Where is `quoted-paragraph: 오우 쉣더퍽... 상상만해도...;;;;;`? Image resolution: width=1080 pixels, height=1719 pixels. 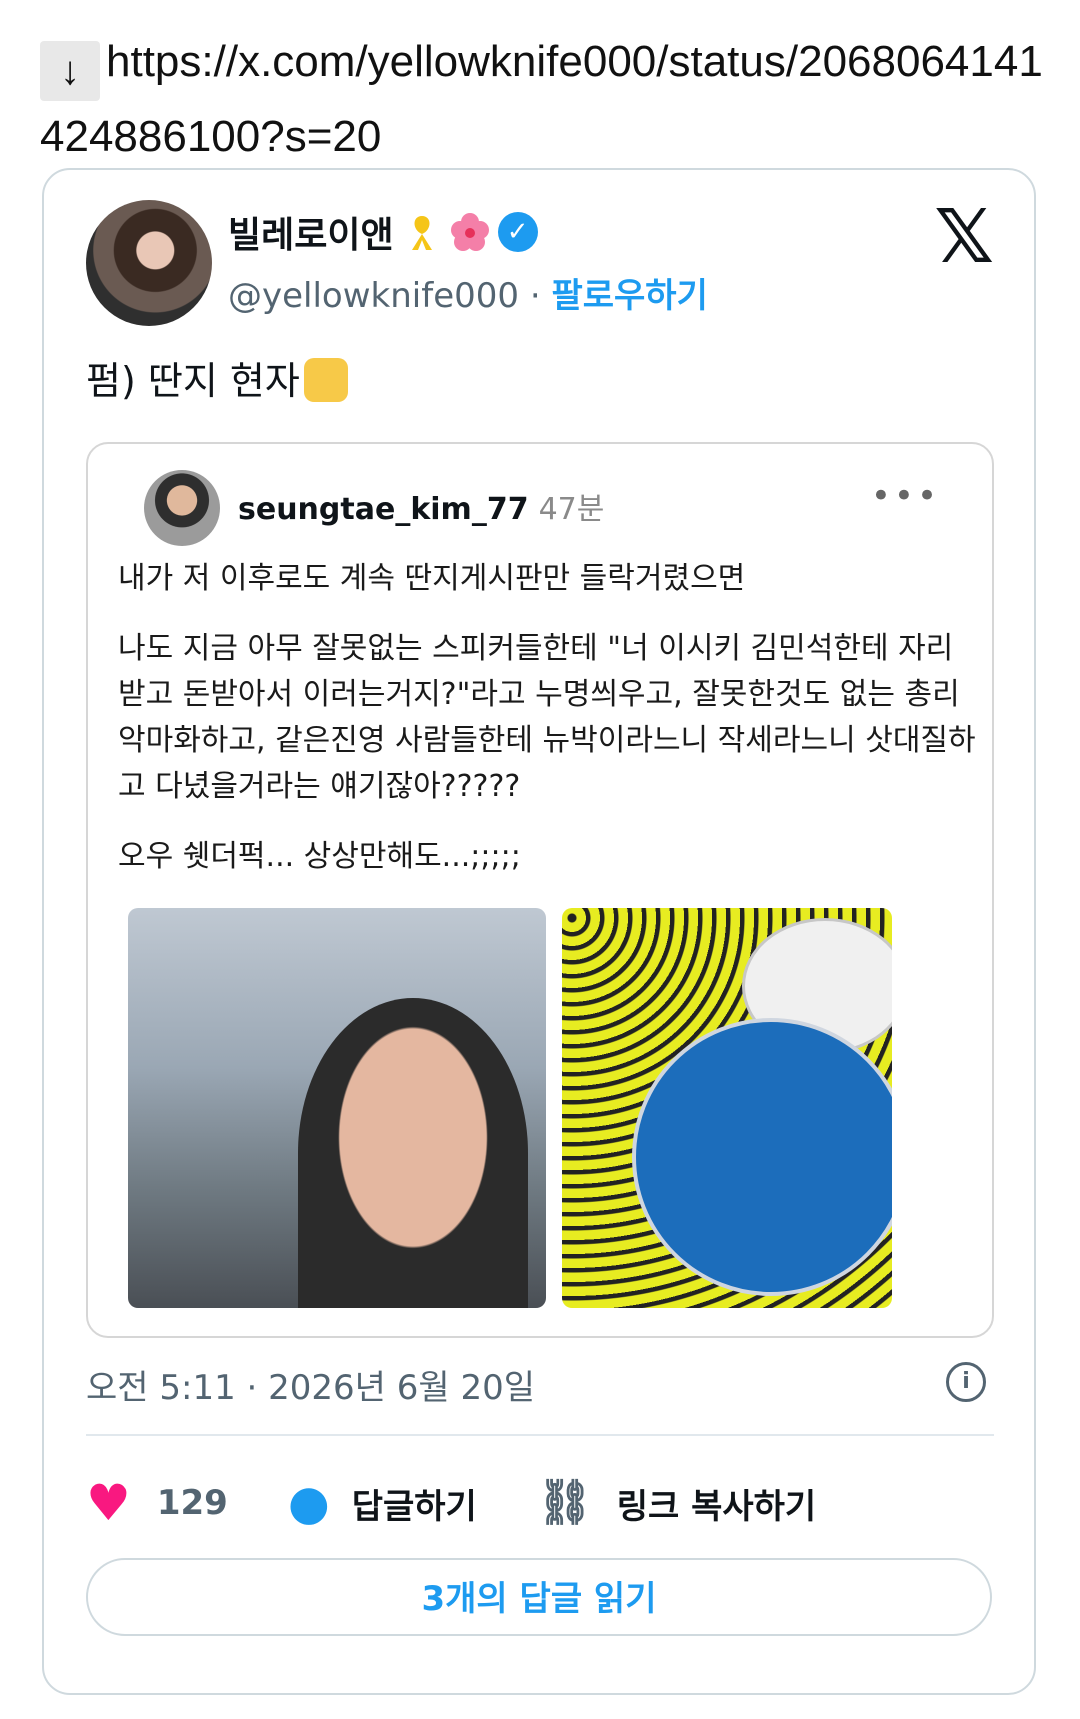 quoted-paragraph: 오우 쉣더퍽... 상상만해도...;;;;; is located at coordinates (319, 856).